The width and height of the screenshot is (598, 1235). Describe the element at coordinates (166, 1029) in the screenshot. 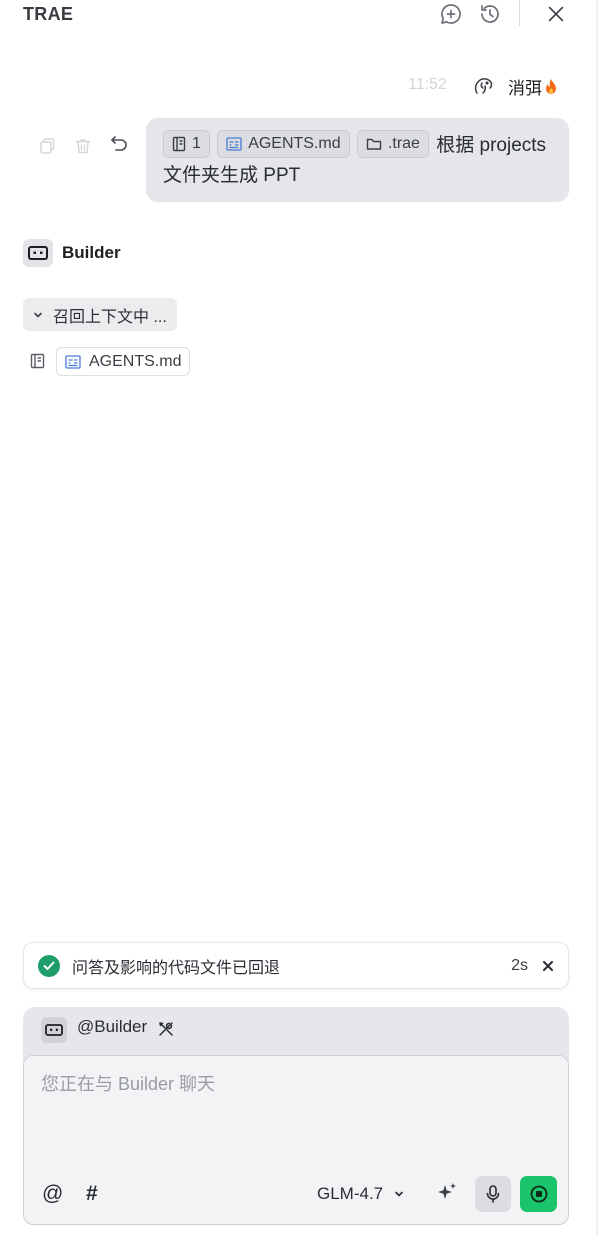

I see `tools-icon` at that location.